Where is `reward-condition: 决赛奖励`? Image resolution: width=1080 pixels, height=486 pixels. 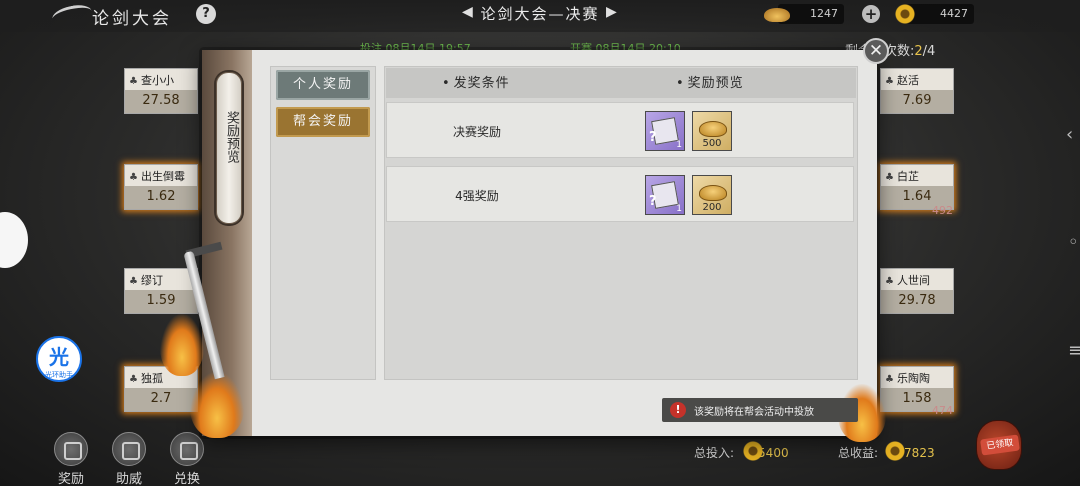 reward-condition: 决赛奖励 is located at coordinates (476, 132).